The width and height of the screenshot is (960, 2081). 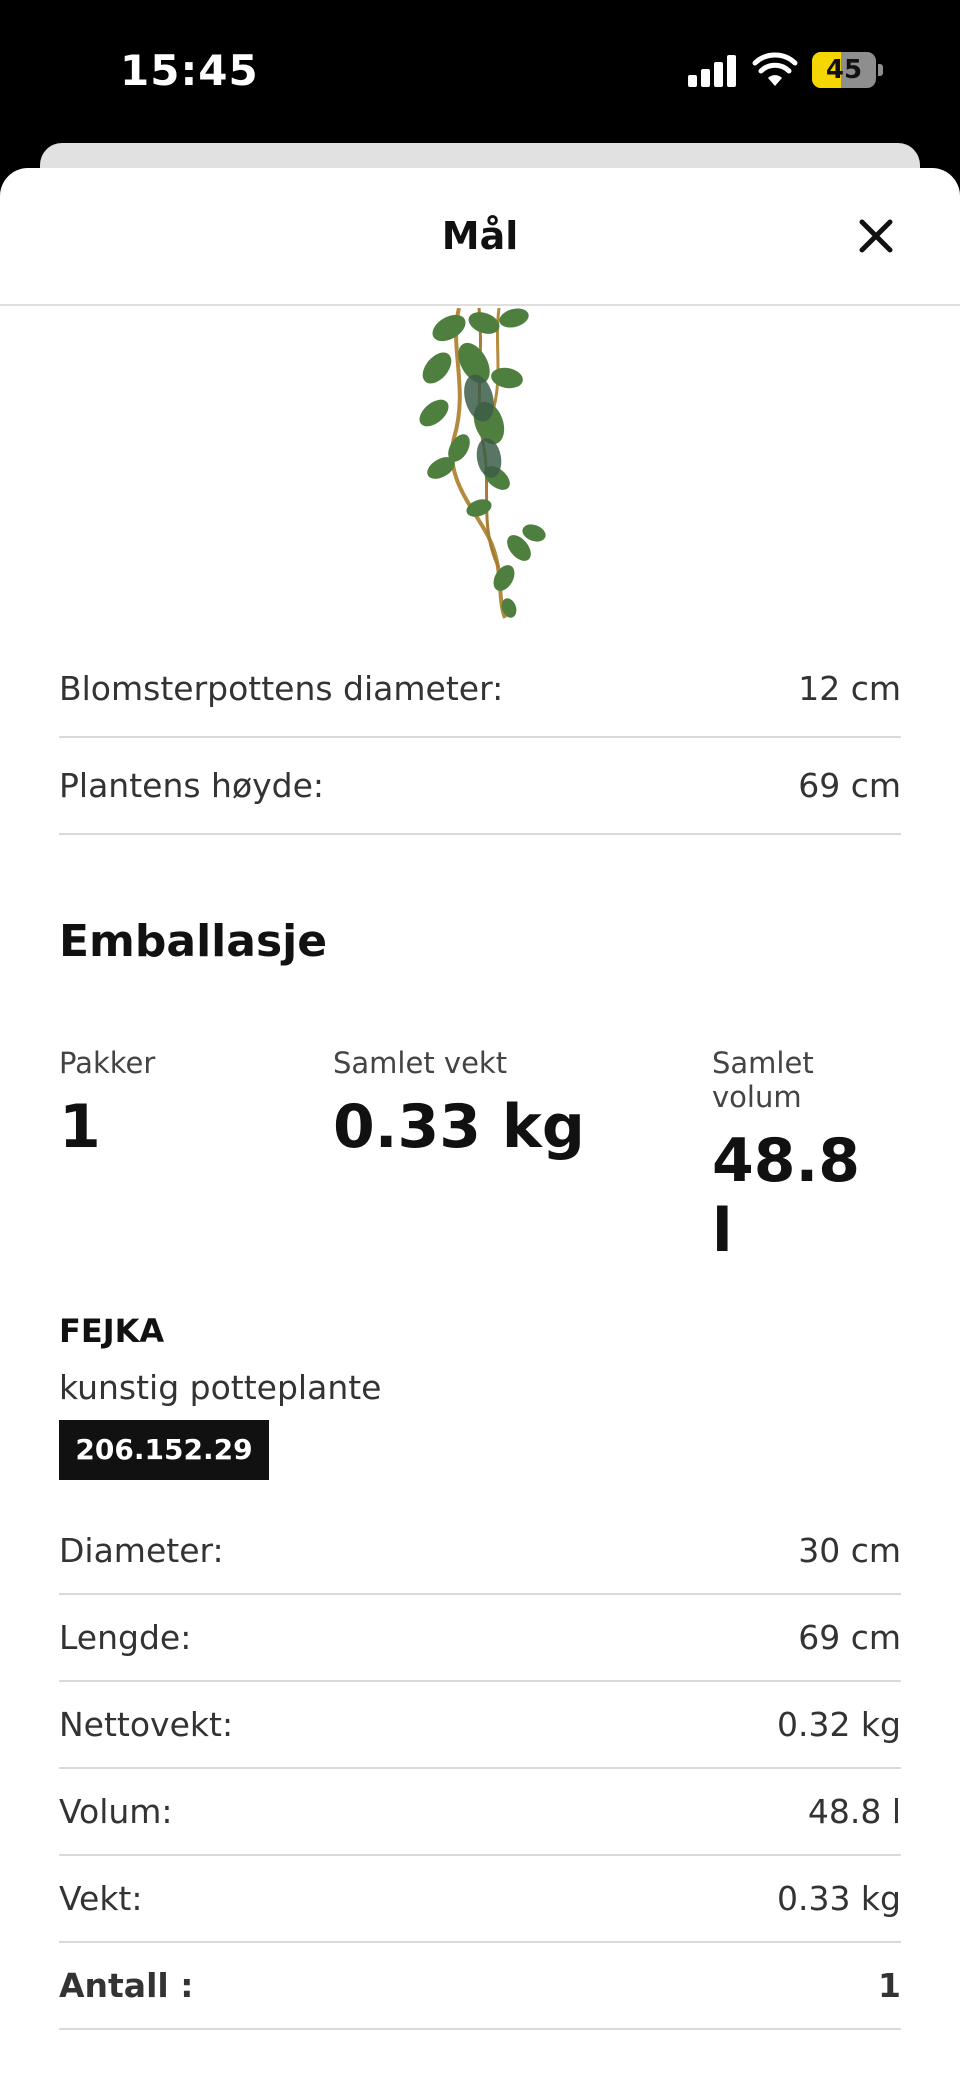 What do you see at coordinates (480, 1638) in the screenshot?
I see `spec-row-length: Lengde: 69 cm` at bounding box center [480, 1638].